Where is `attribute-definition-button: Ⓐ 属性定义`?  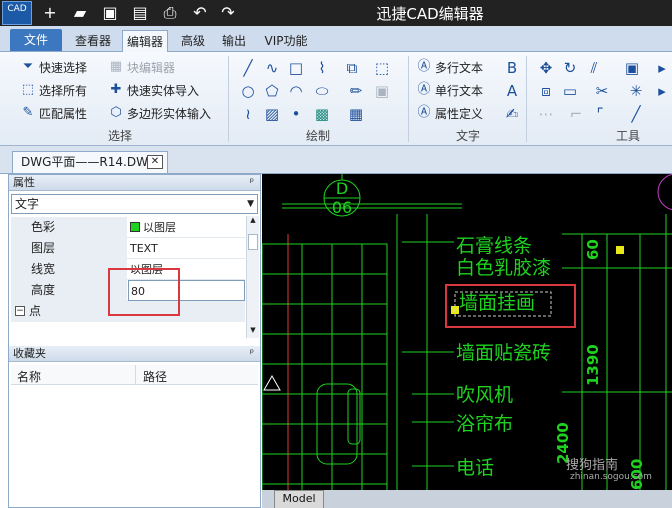
attribute-definition-button: Ⓐ 属性定义 is located at coordinates (449, 113).